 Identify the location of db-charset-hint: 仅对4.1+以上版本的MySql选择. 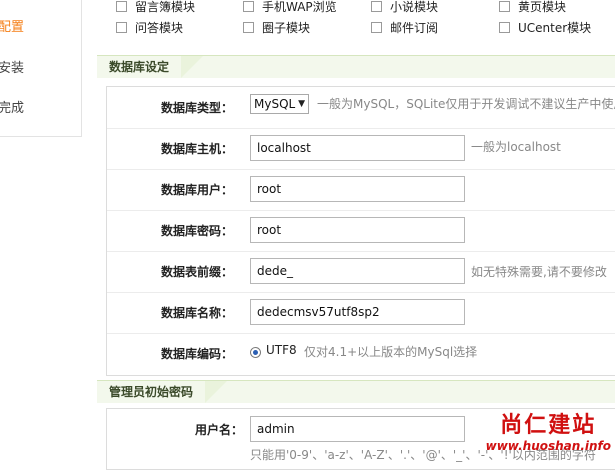
(391, 352).